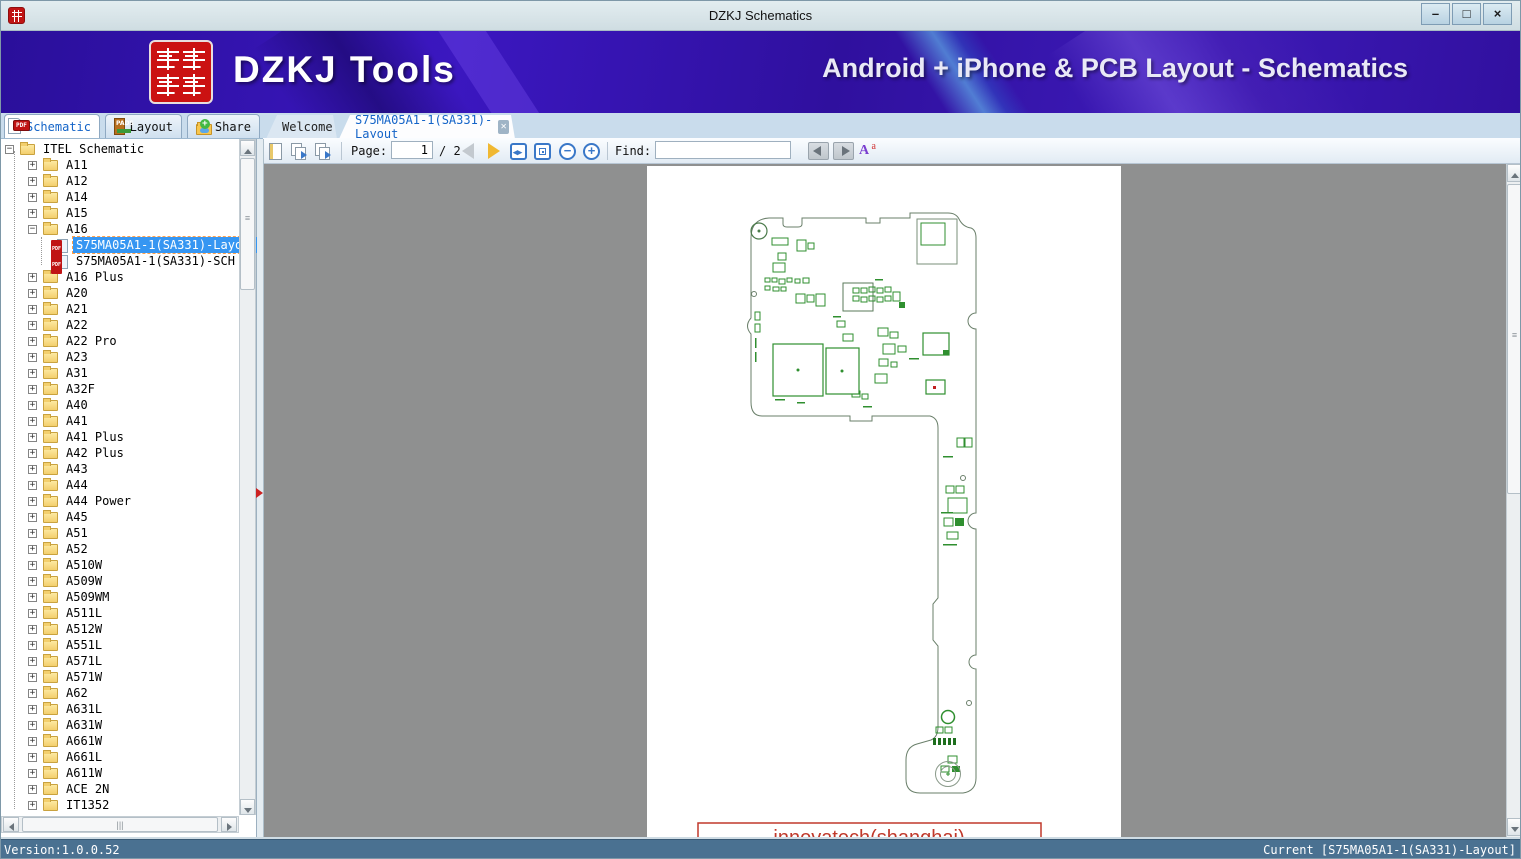 Image resolution: width=1521 pixels, height=859 pixels. Describe the element at coordinates (1435, 14) in the screenshot. I see `minimize-button: –` at that location.